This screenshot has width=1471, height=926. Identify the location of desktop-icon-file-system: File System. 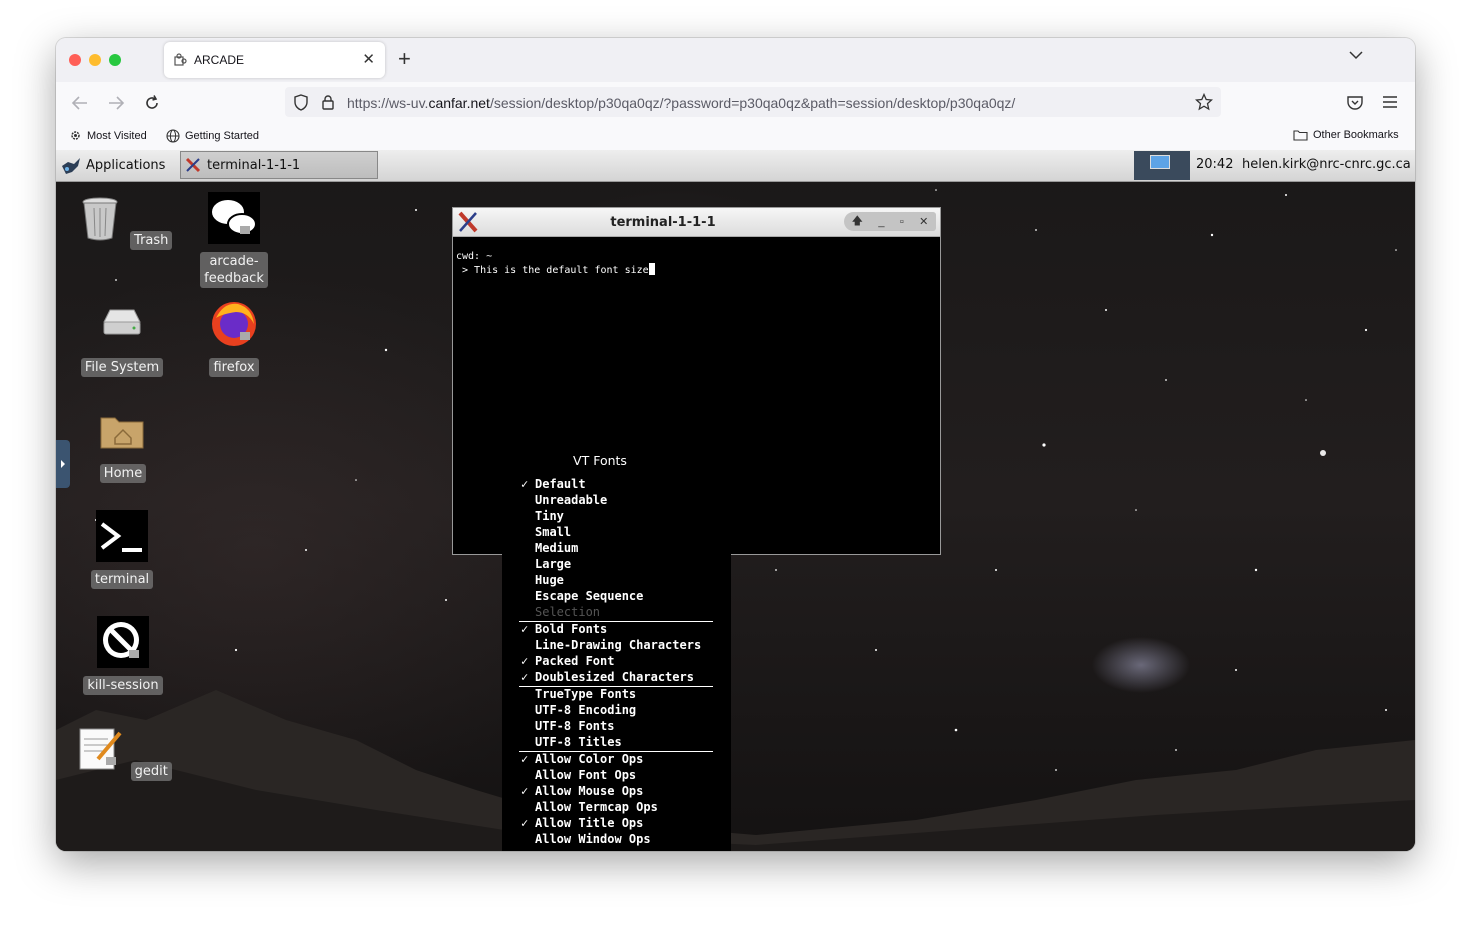
(122, 337).